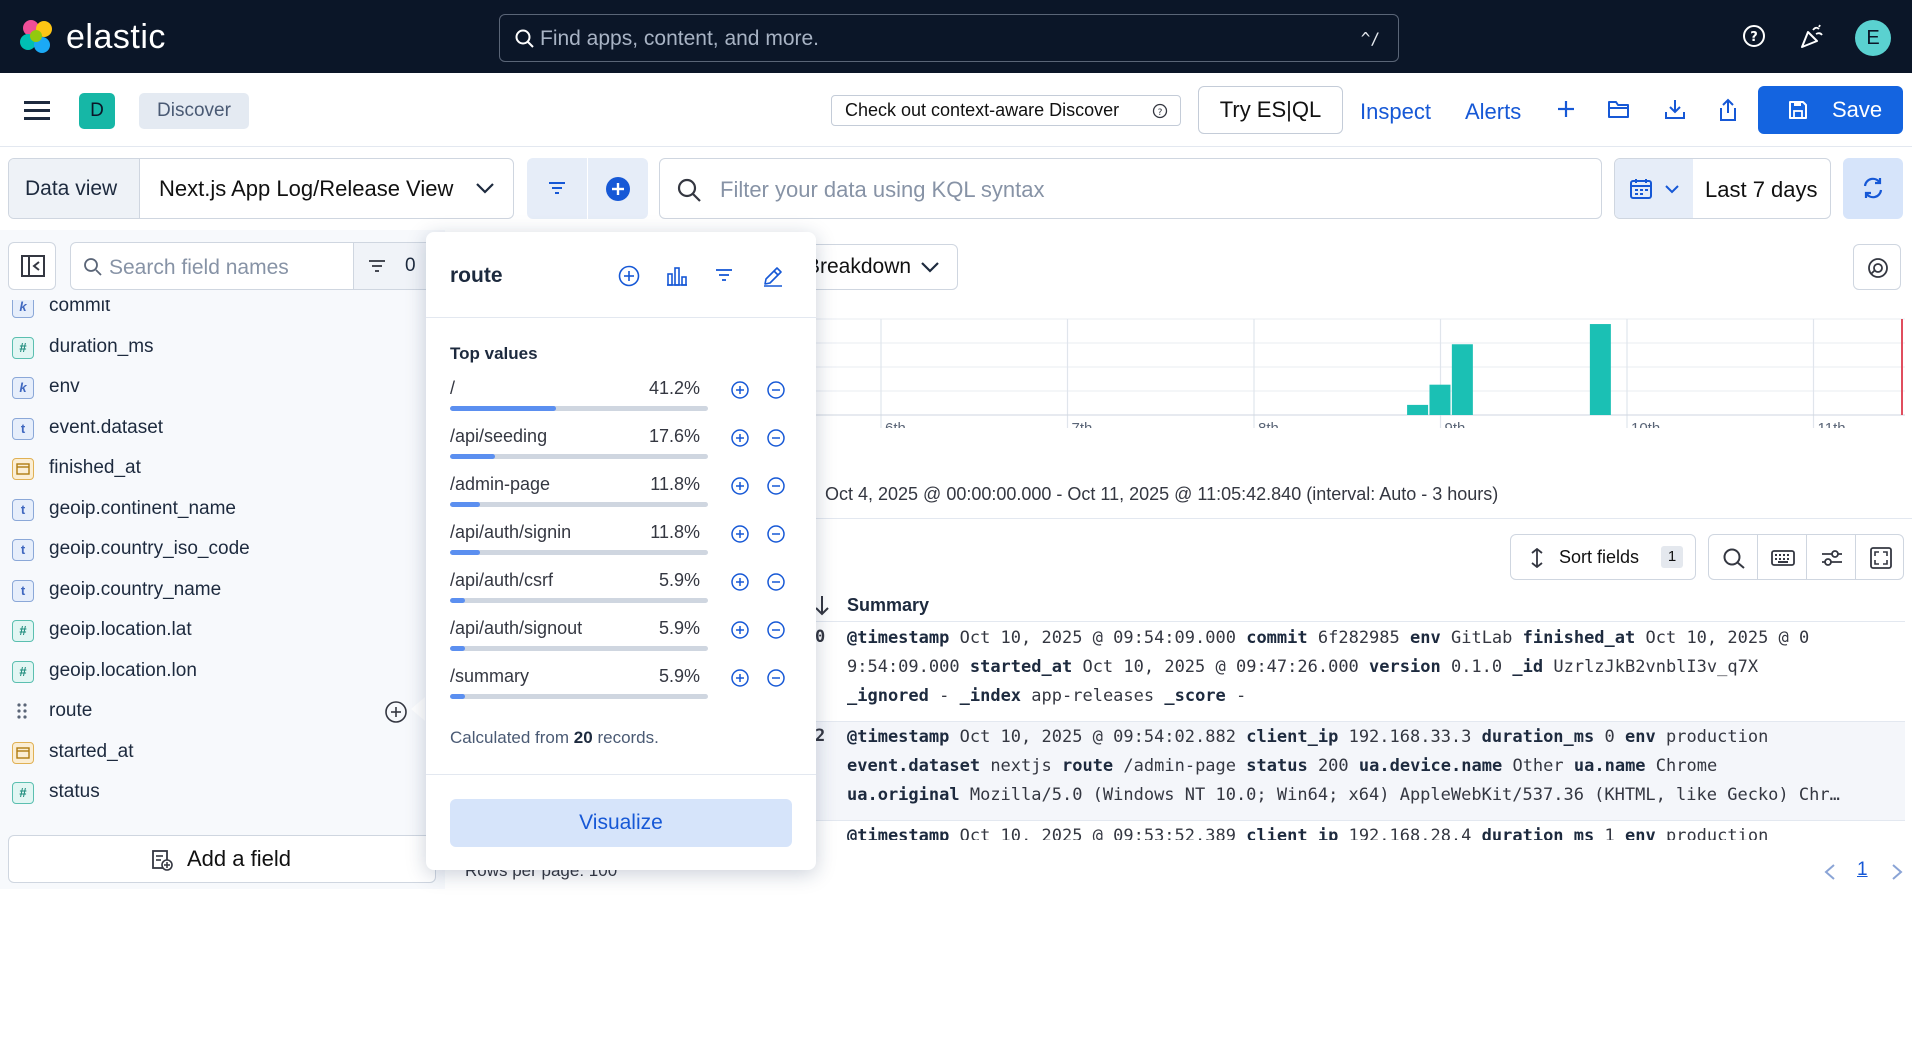 The width and height of the screenshot is (1912, 1055). I want to click on chart-options-button, so click(1877, 267).